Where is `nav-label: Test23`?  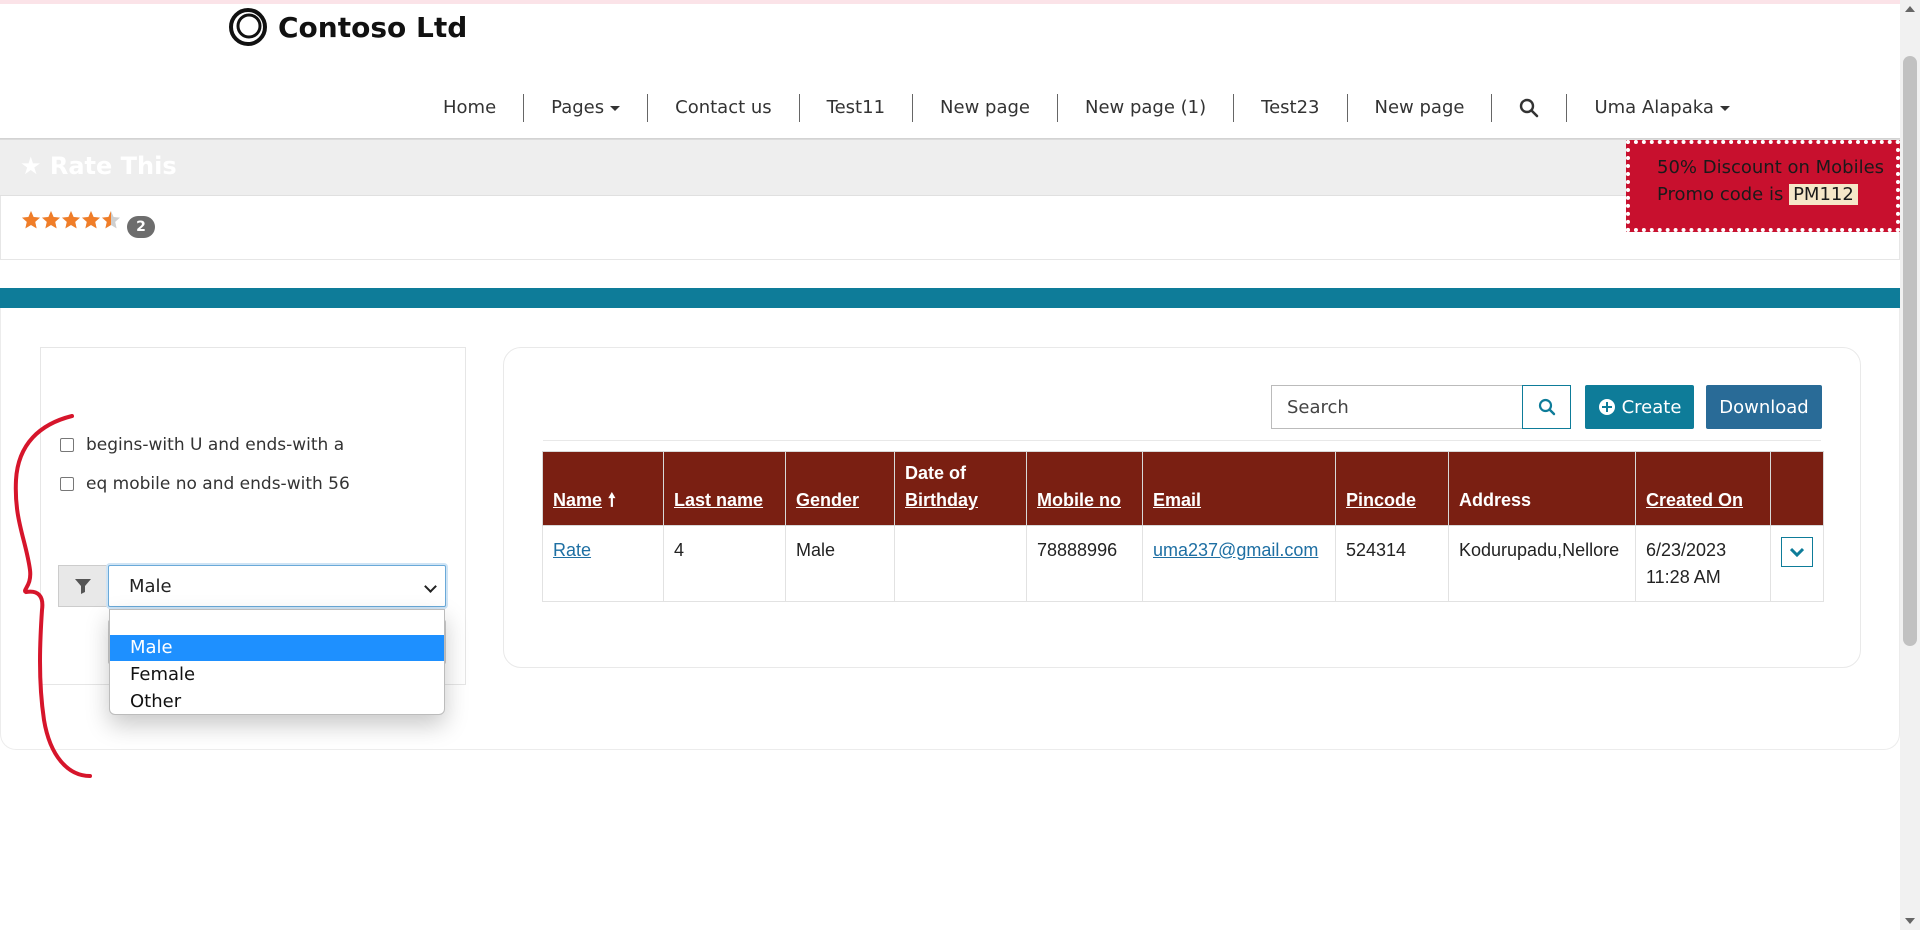
nav-label: Test23 is located at coordinates (1290, 107).